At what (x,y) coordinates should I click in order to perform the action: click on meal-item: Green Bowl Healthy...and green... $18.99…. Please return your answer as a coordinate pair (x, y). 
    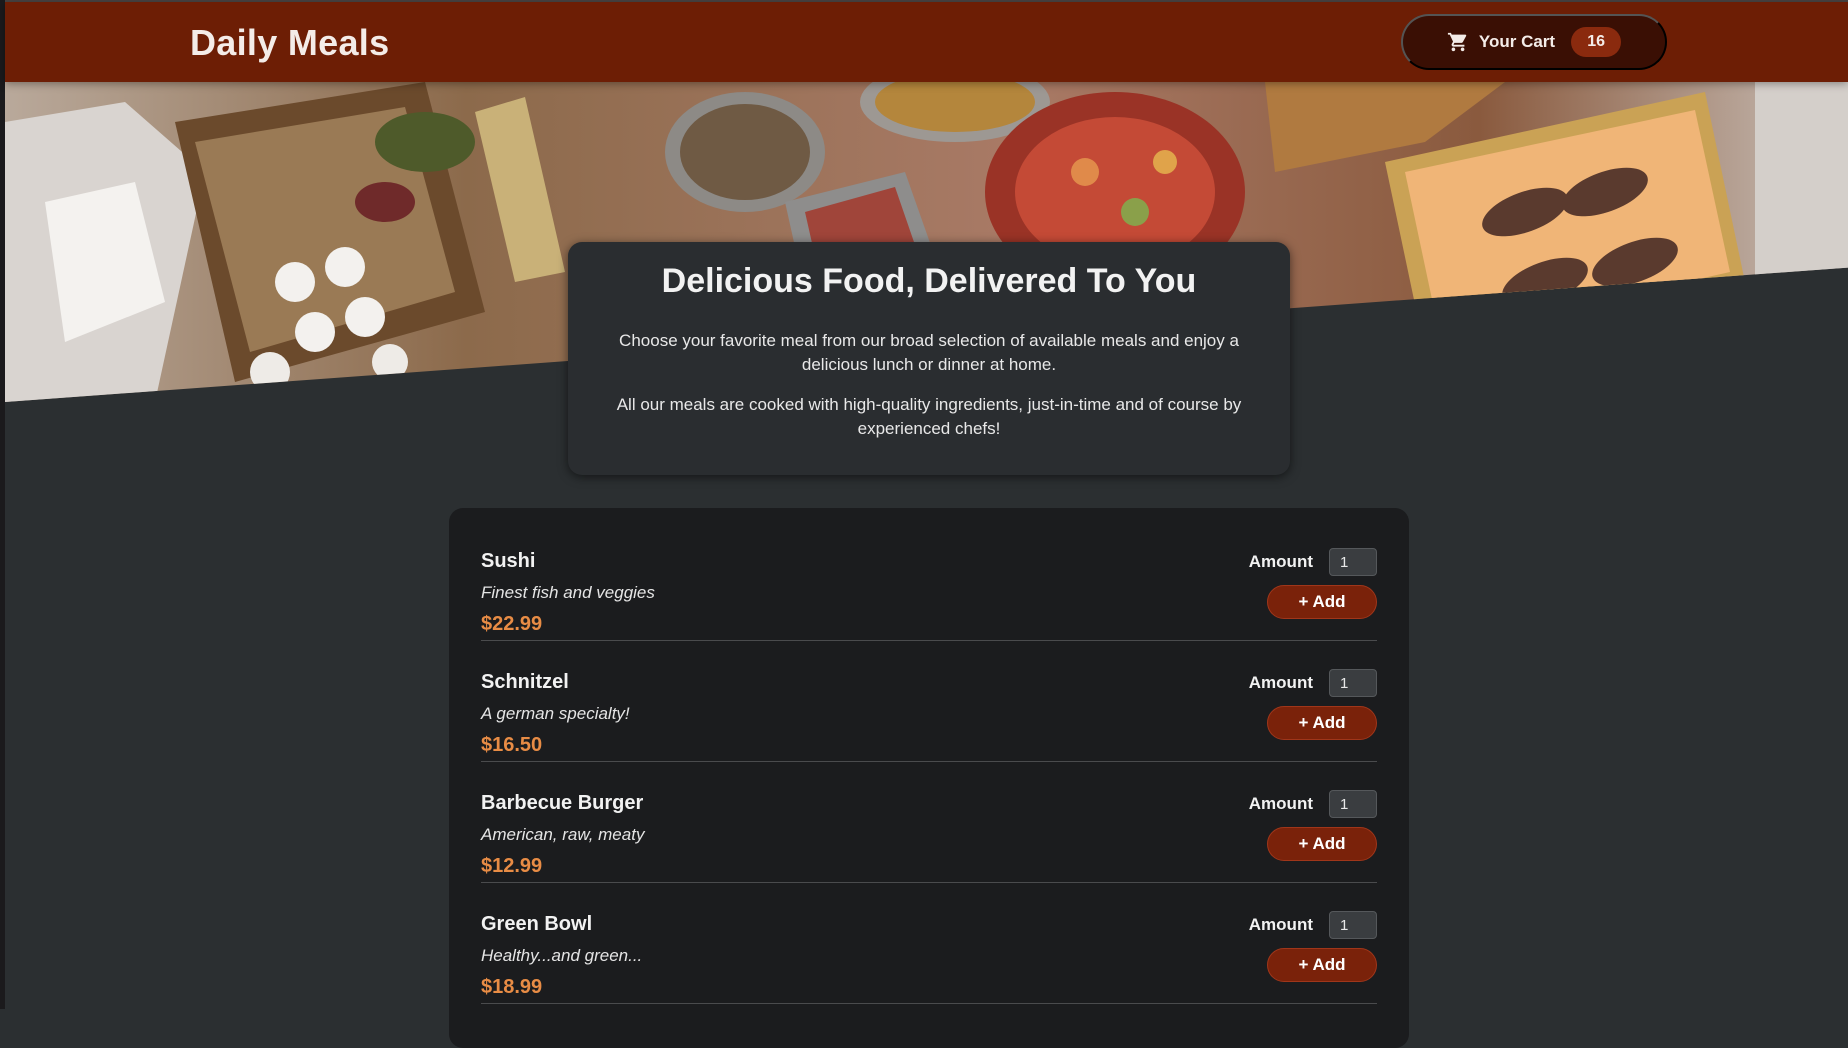
    Looking at the image, I should click on (929, 943).